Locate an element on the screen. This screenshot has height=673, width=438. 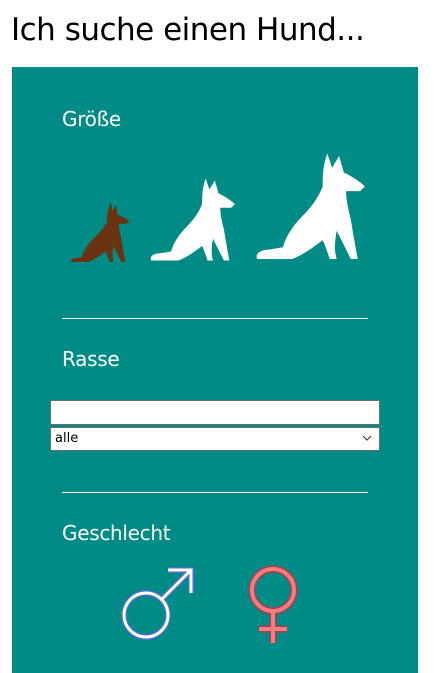
gender-female-button is located at coordinates (273, 605).